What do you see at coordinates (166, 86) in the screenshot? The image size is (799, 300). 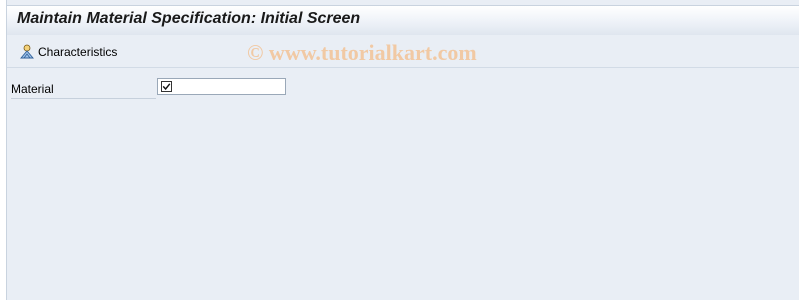 I see `required-checkbox-icon` at bounding box center [166, 86].